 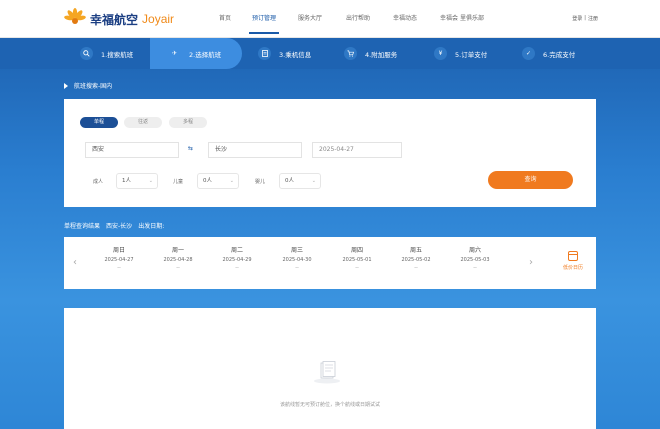 I want to click on date-cell: 周三 2025-04-30 --, so click(x=297, y=258).